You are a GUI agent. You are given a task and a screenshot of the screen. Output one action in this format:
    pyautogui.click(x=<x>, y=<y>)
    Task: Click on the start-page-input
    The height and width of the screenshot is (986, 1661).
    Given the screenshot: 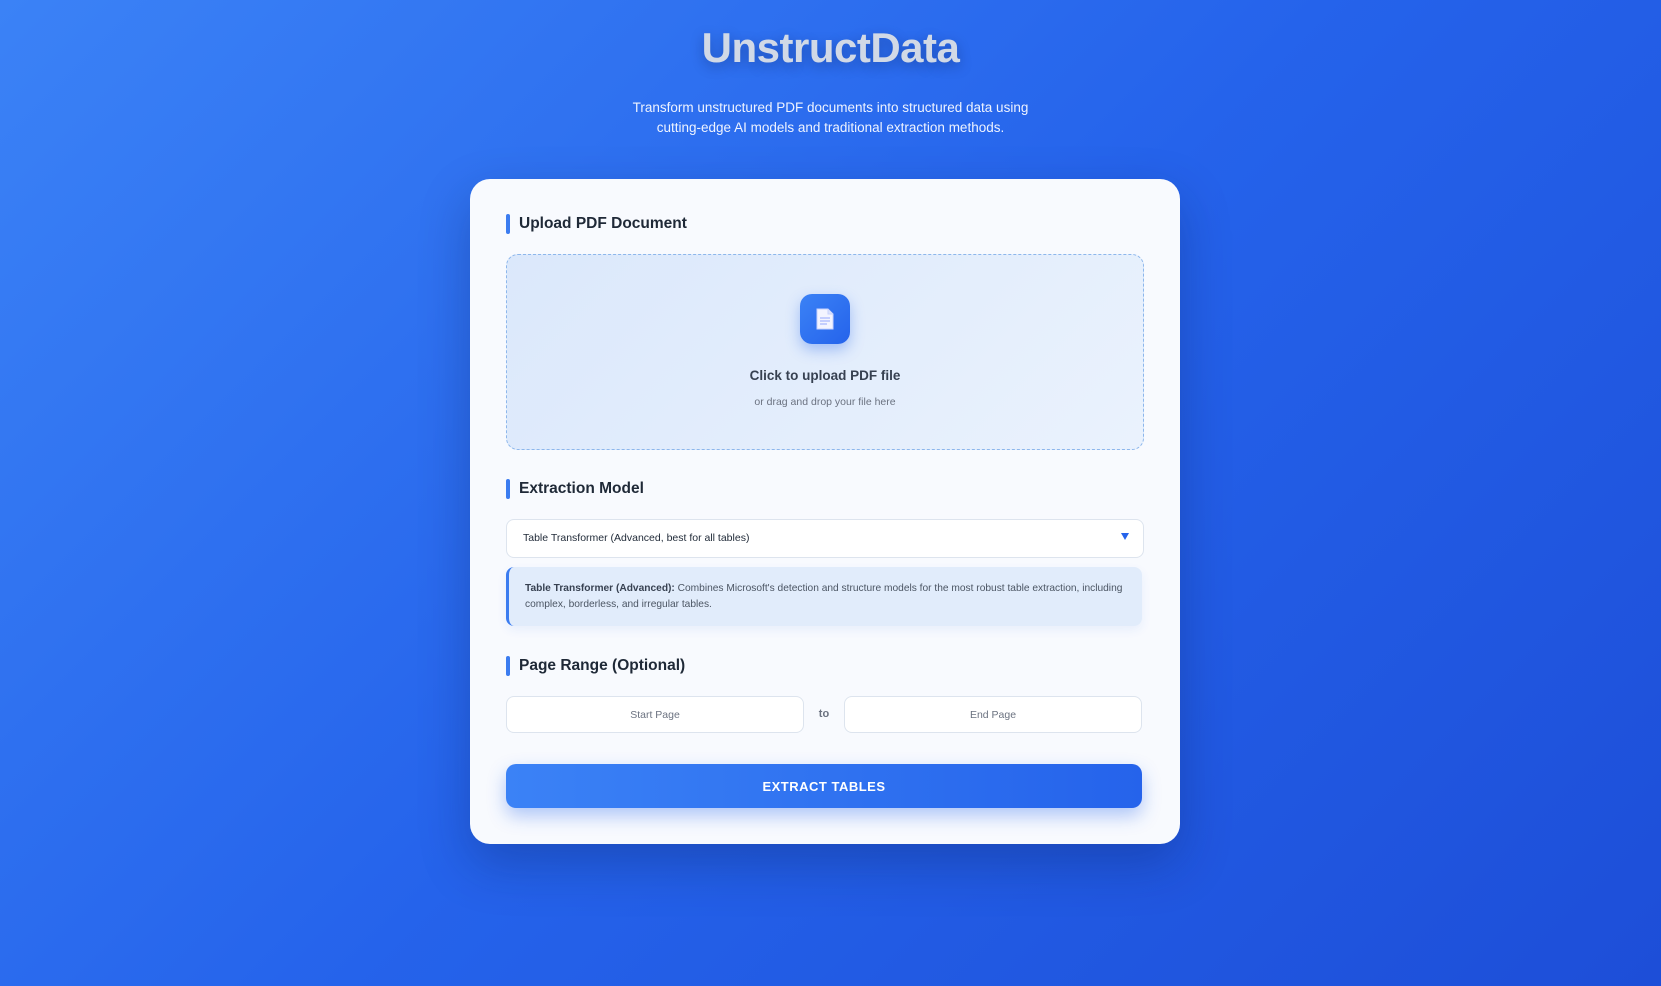 What is the action you would take?
    pyautogui.click(x=655, y=714)
    